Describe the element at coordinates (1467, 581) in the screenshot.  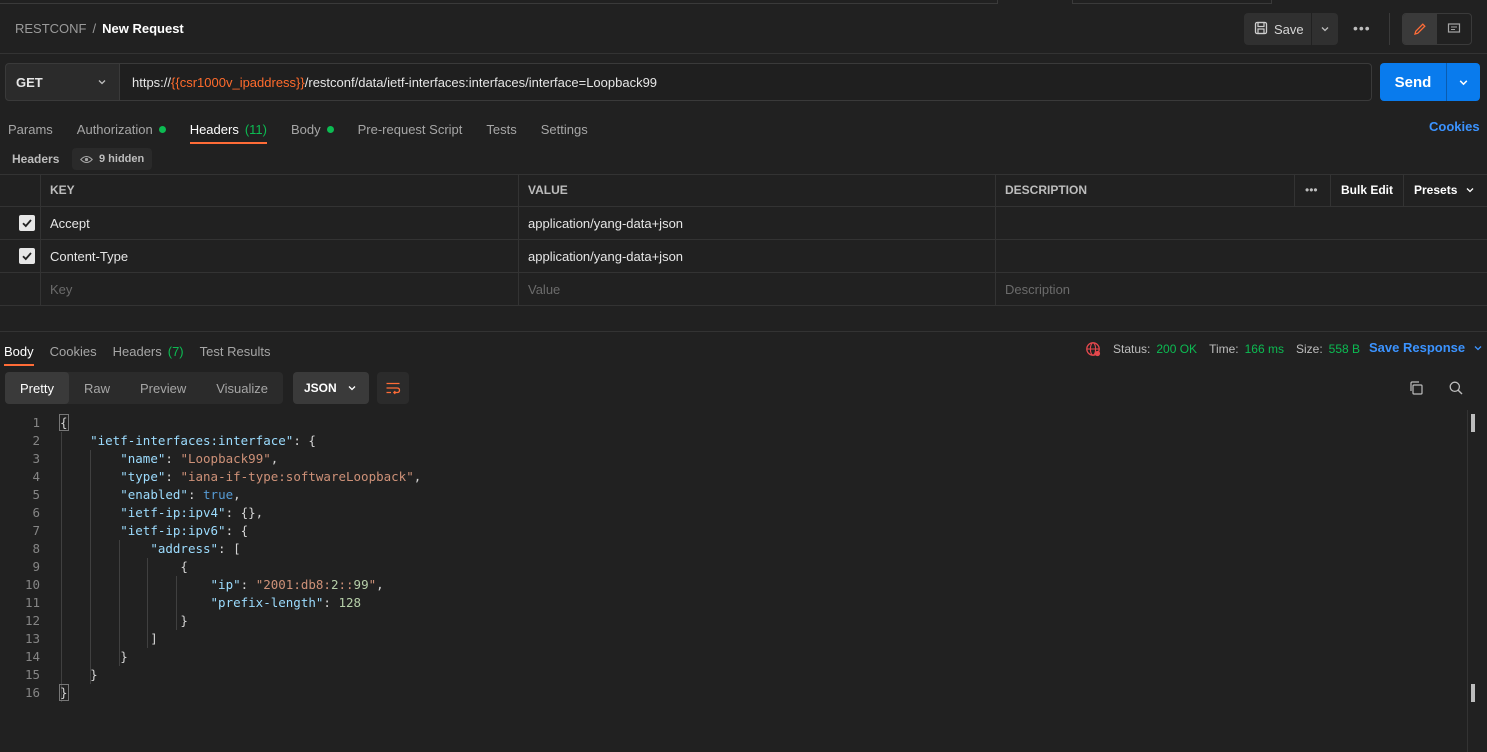
I see `editor-scrollbar-track` at that location.